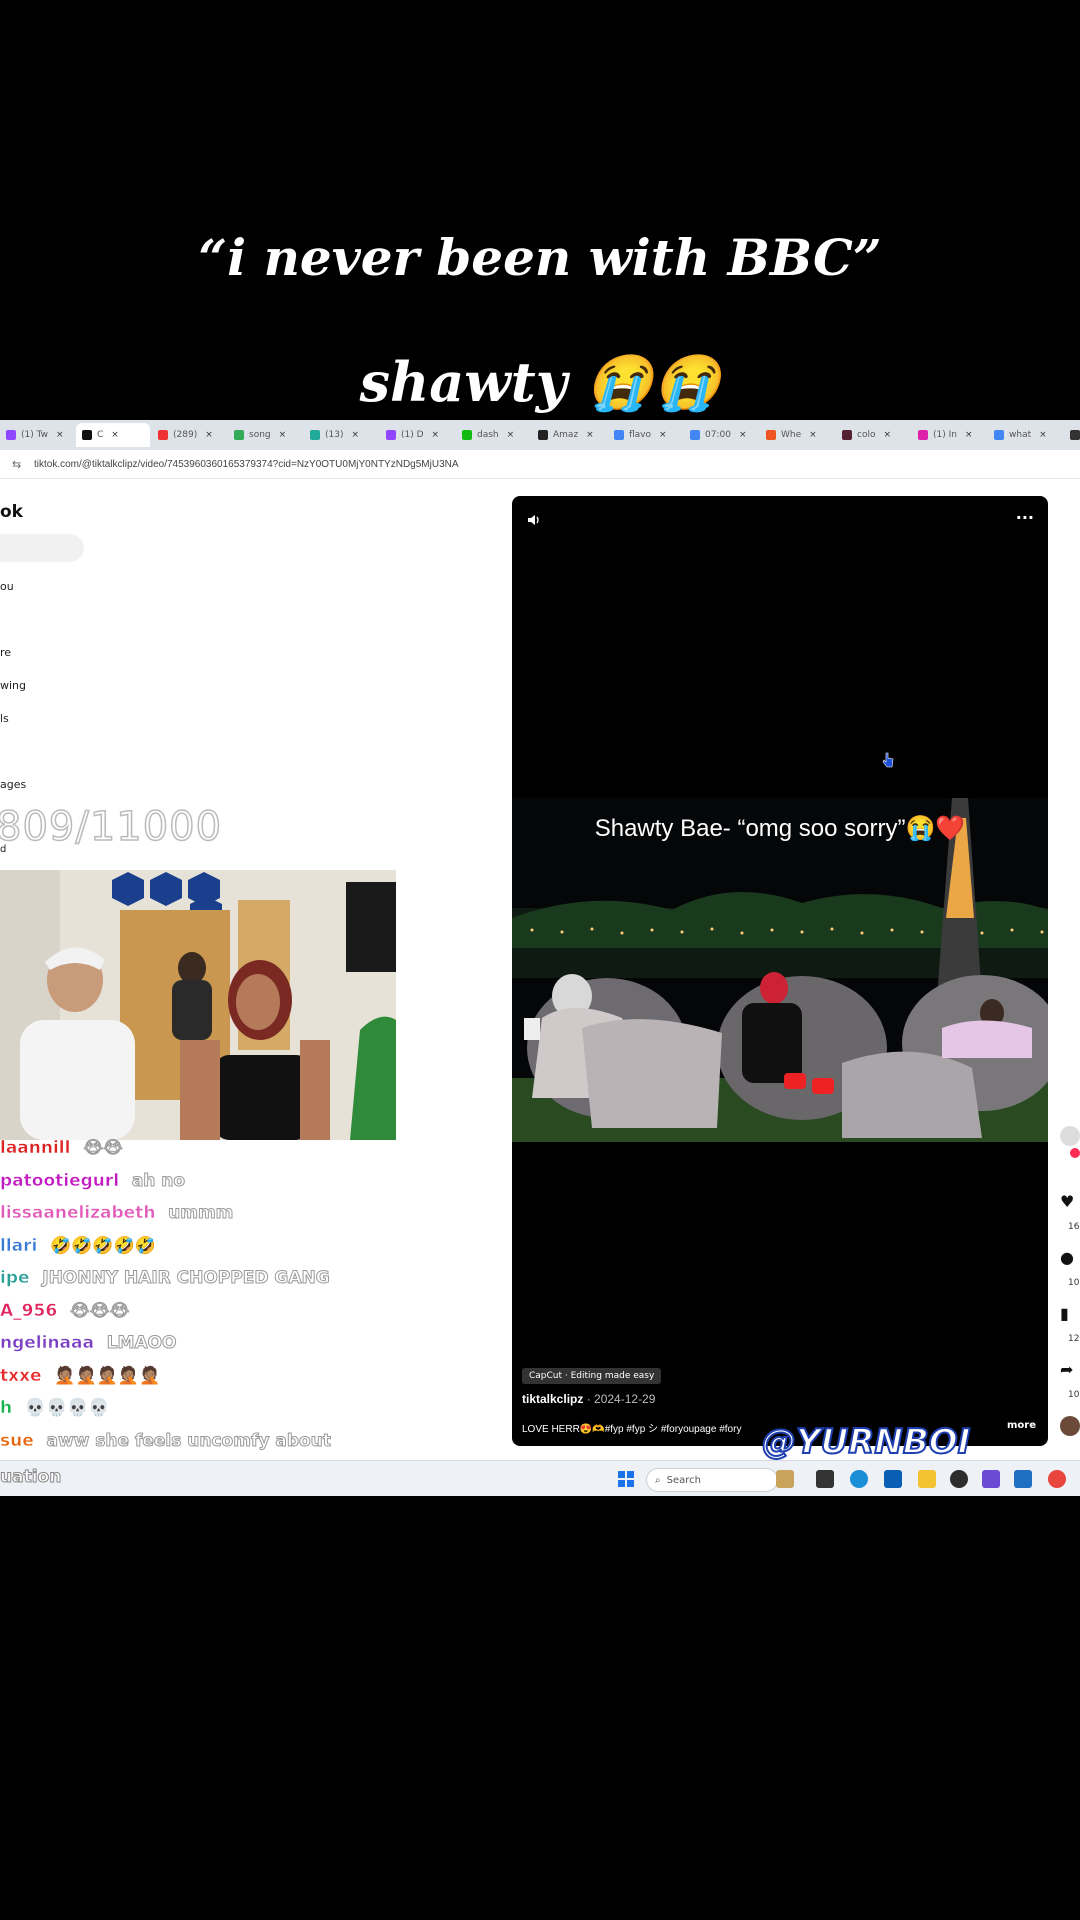 The height and width of the screenshot is (1920, 1080). Describe the element at coordinates (1070, 1136) in the screenshot. I see `author-avatar` at that location.